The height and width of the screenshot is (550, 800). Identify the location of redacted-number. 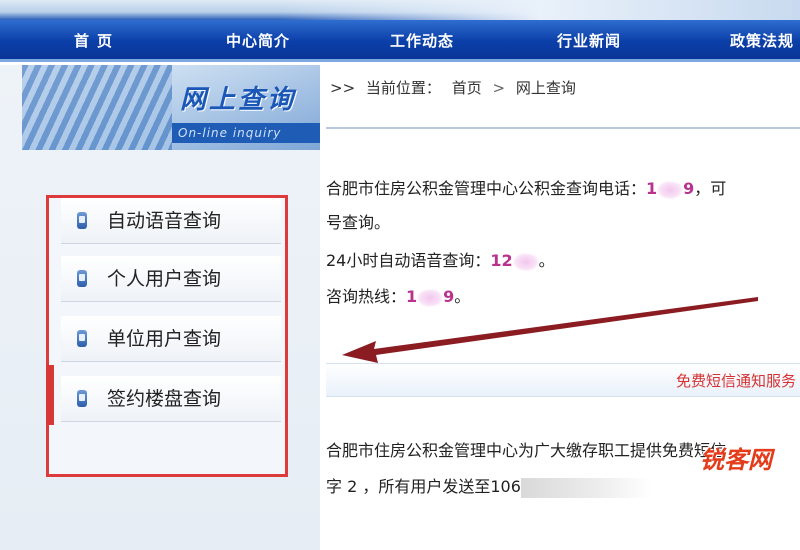
(585, 487).